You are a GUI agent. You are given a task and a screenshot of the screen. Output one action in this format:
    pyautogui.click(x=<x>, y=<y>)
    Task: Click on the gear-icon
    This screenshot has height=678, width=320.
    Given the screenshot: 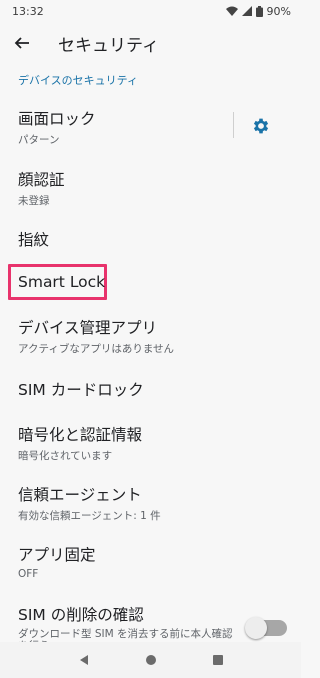 What is the action you would take?
    pyautogui.click(x=261, y=126)
    